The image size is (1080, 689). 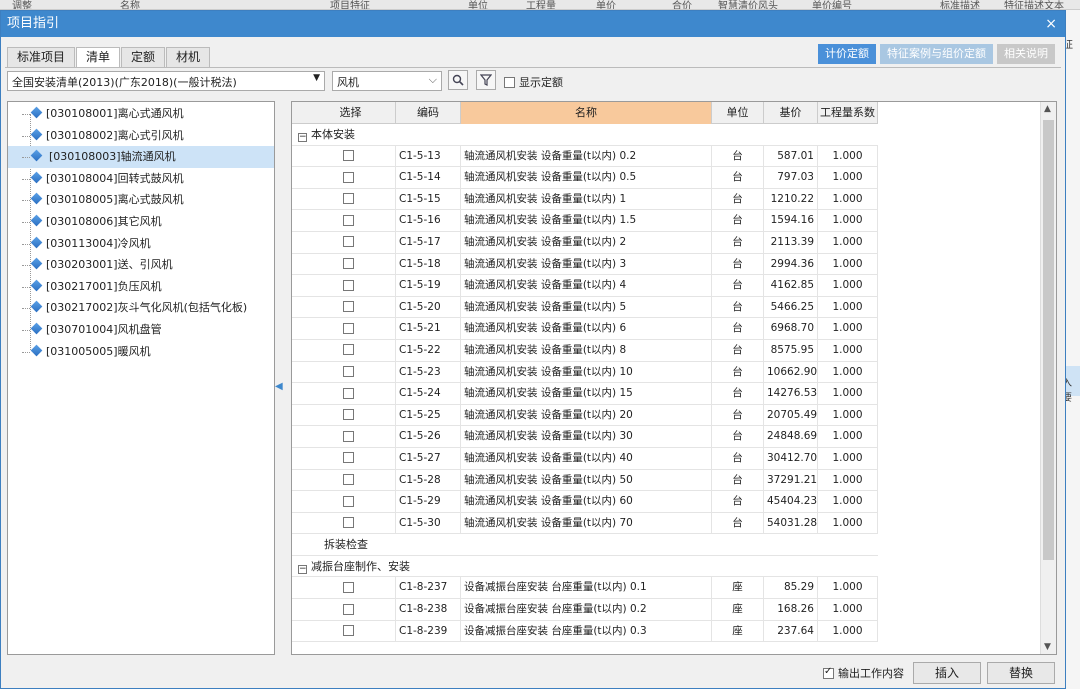 I want to click on collapse-left-icon: ◀, so click(x=279, y=386).